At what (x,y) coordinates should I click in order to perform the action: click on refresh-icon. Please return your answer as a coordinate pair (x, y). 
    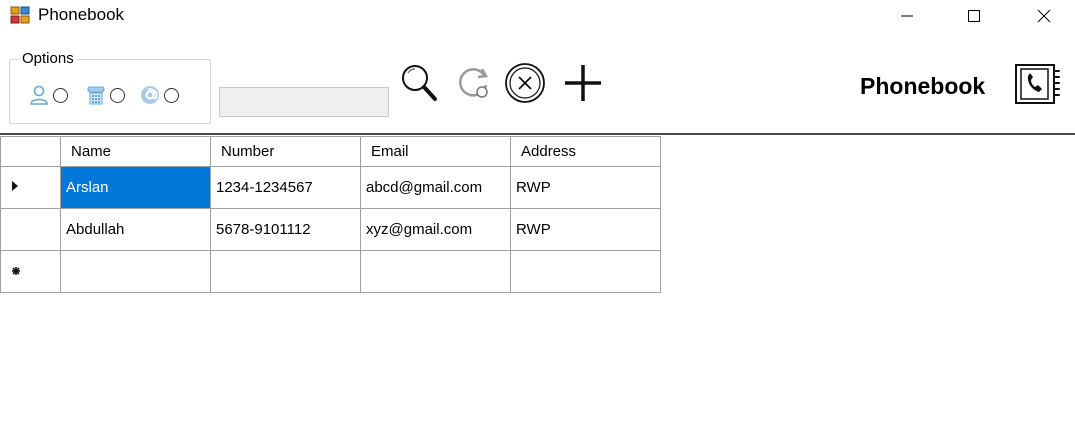
    Looking at the image, I should click on (474, 83).